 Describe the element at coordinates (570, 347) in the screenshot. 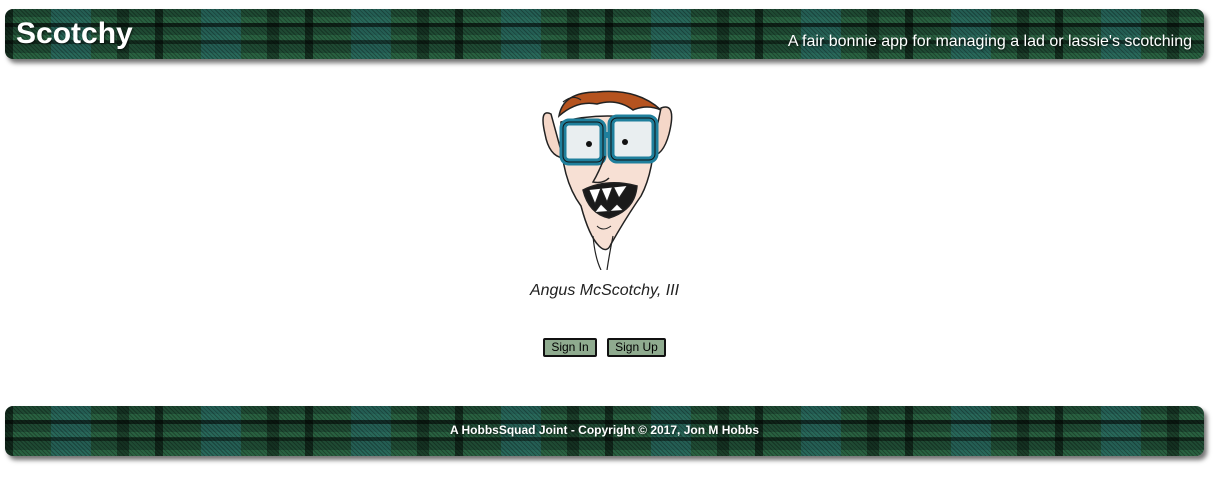

I see `sign-in-button: Sign In` at that location.